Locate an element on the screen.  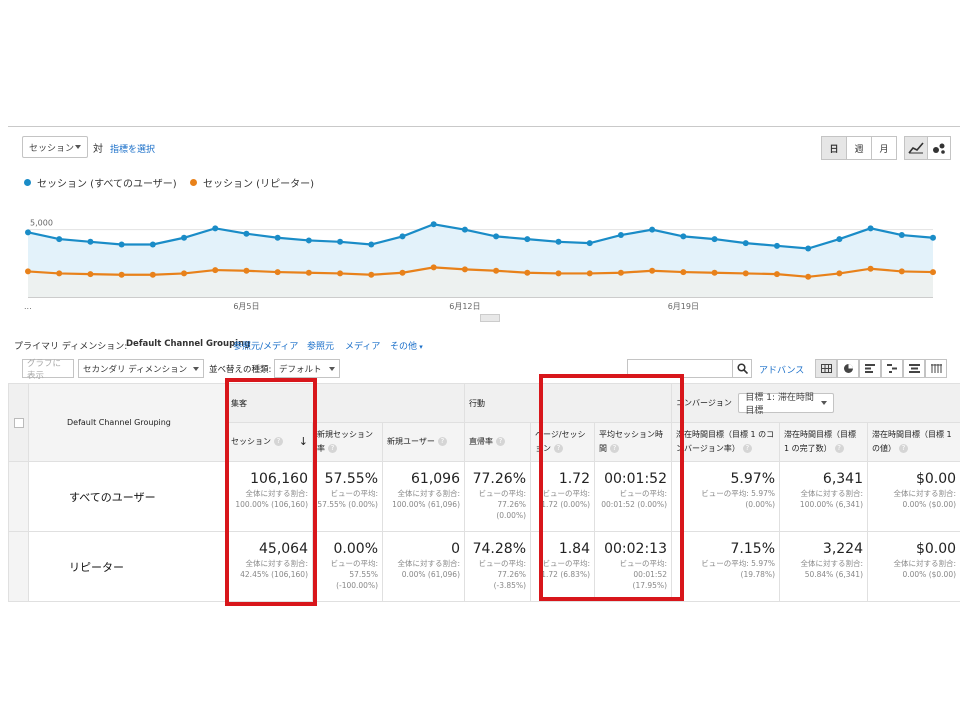
col-goal-value-label: 滞在時間目標（目標 1 の値） is located at coordinates (912, 441).